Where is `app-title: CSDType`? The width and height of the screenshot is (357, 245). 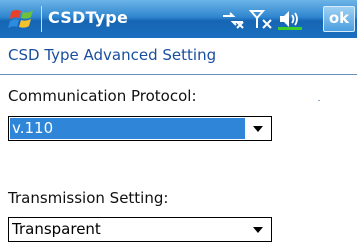 app-title: CSDType is located at coordinates (88, 17).